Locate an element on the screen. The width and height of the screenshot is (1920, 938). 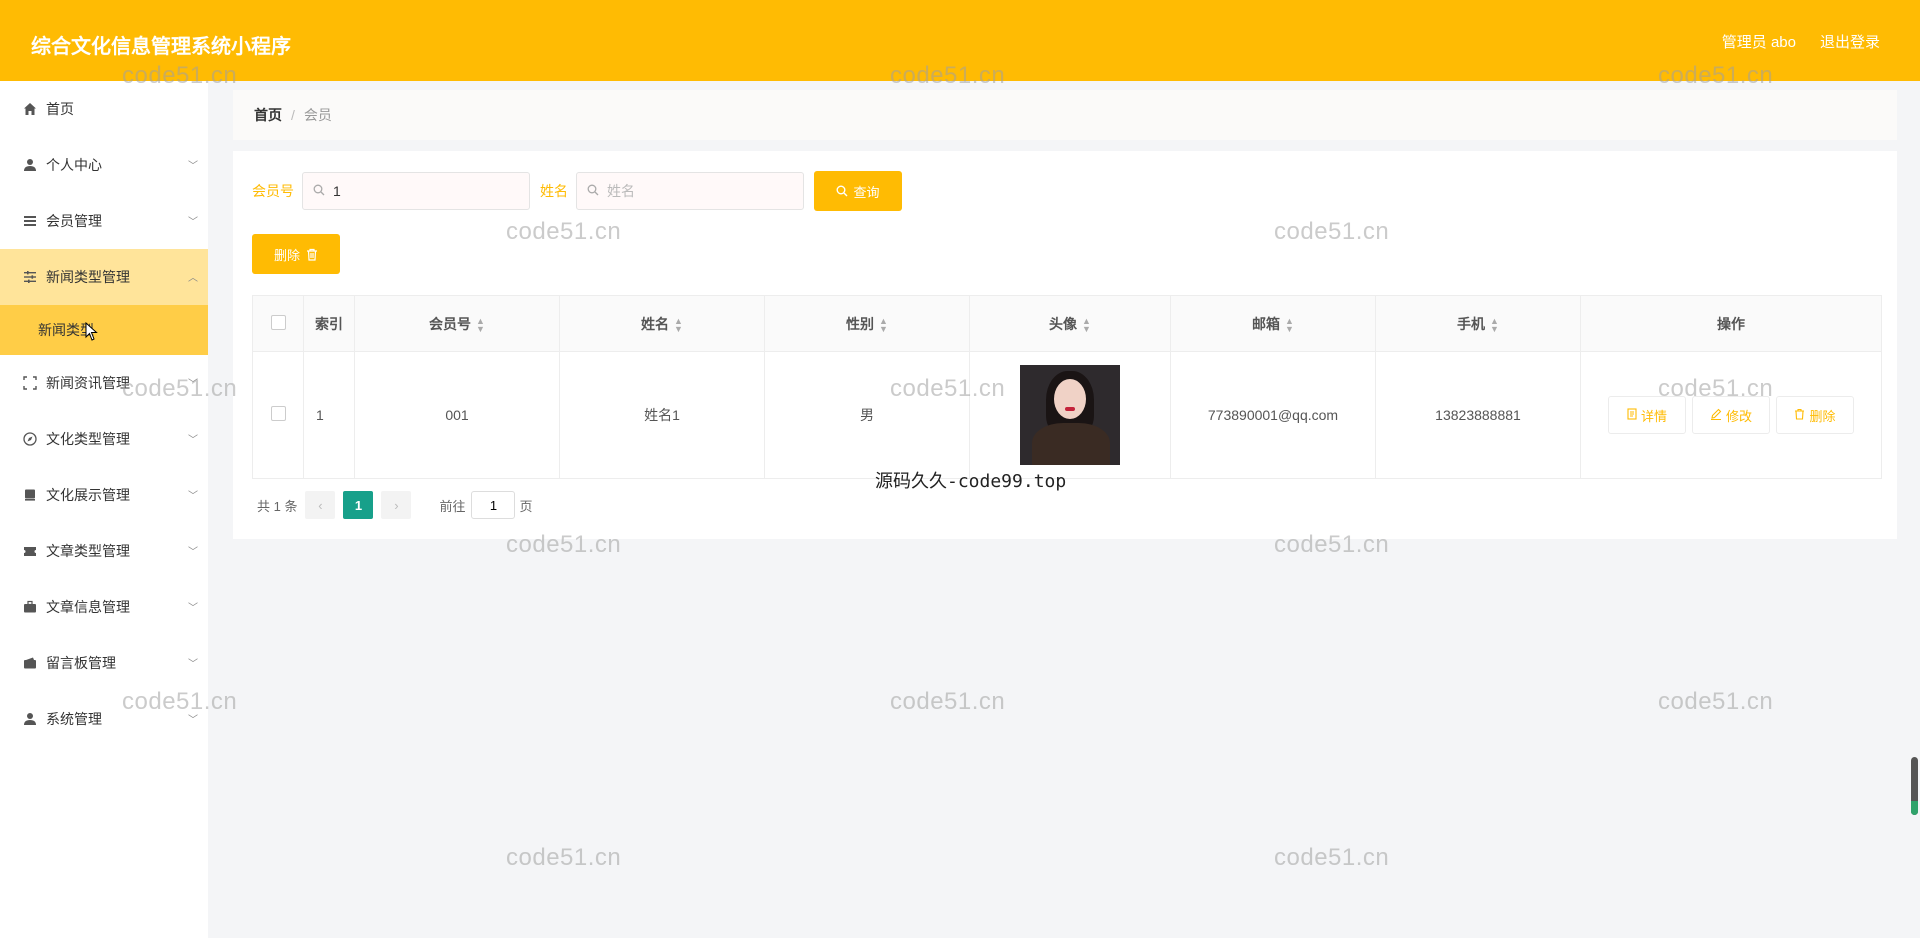
document-icon is located at coordinates (1632, 415).